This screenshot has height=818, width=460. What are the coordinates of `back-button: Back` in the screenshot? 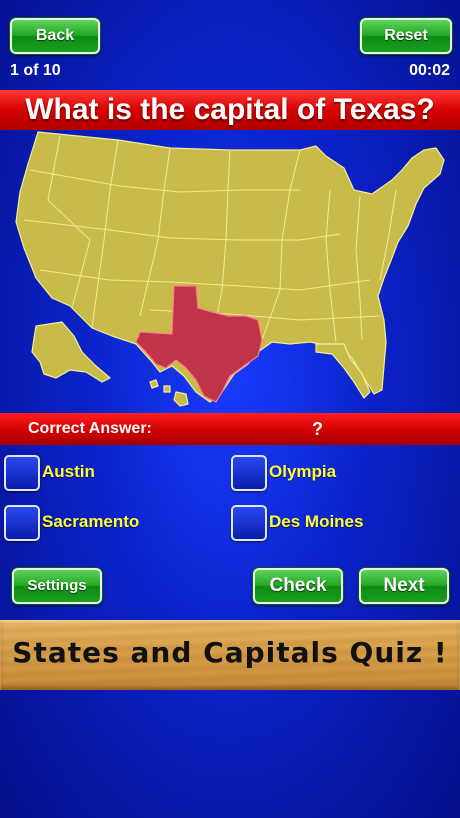 It's located at (55, 36).